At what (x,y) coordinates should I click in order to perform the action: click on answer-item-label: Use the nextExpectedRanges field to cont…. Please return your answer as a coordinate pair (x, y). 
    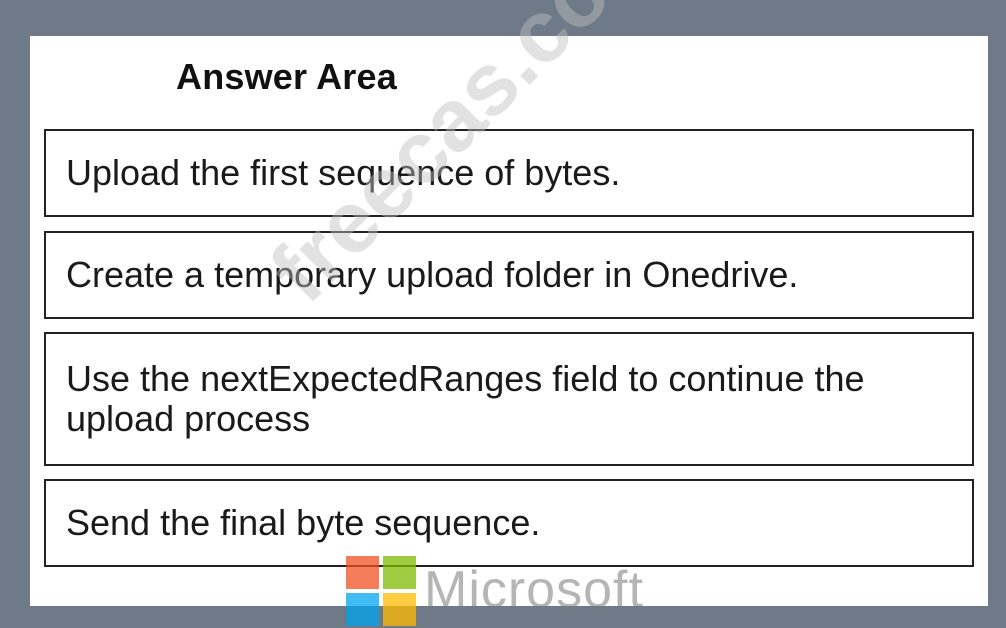
    Looking at the image, I should click on (465, 398).